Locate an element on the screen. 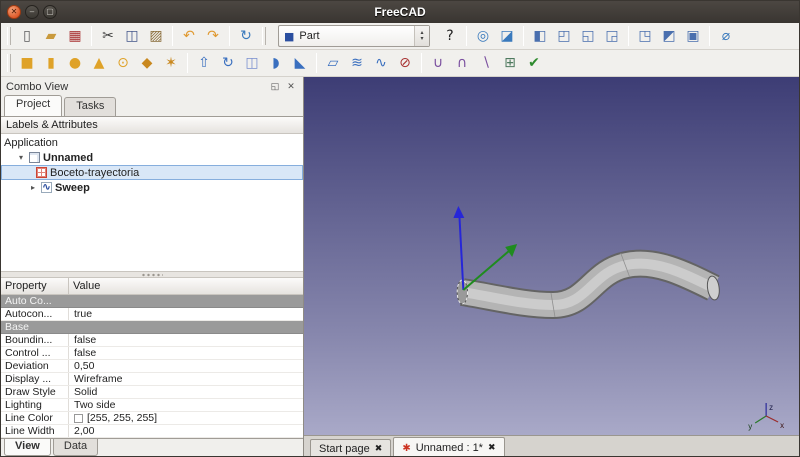 The height and width of the screenshot is (457, 800). expander-icon: ▸ is located at coordinates (33, 187).